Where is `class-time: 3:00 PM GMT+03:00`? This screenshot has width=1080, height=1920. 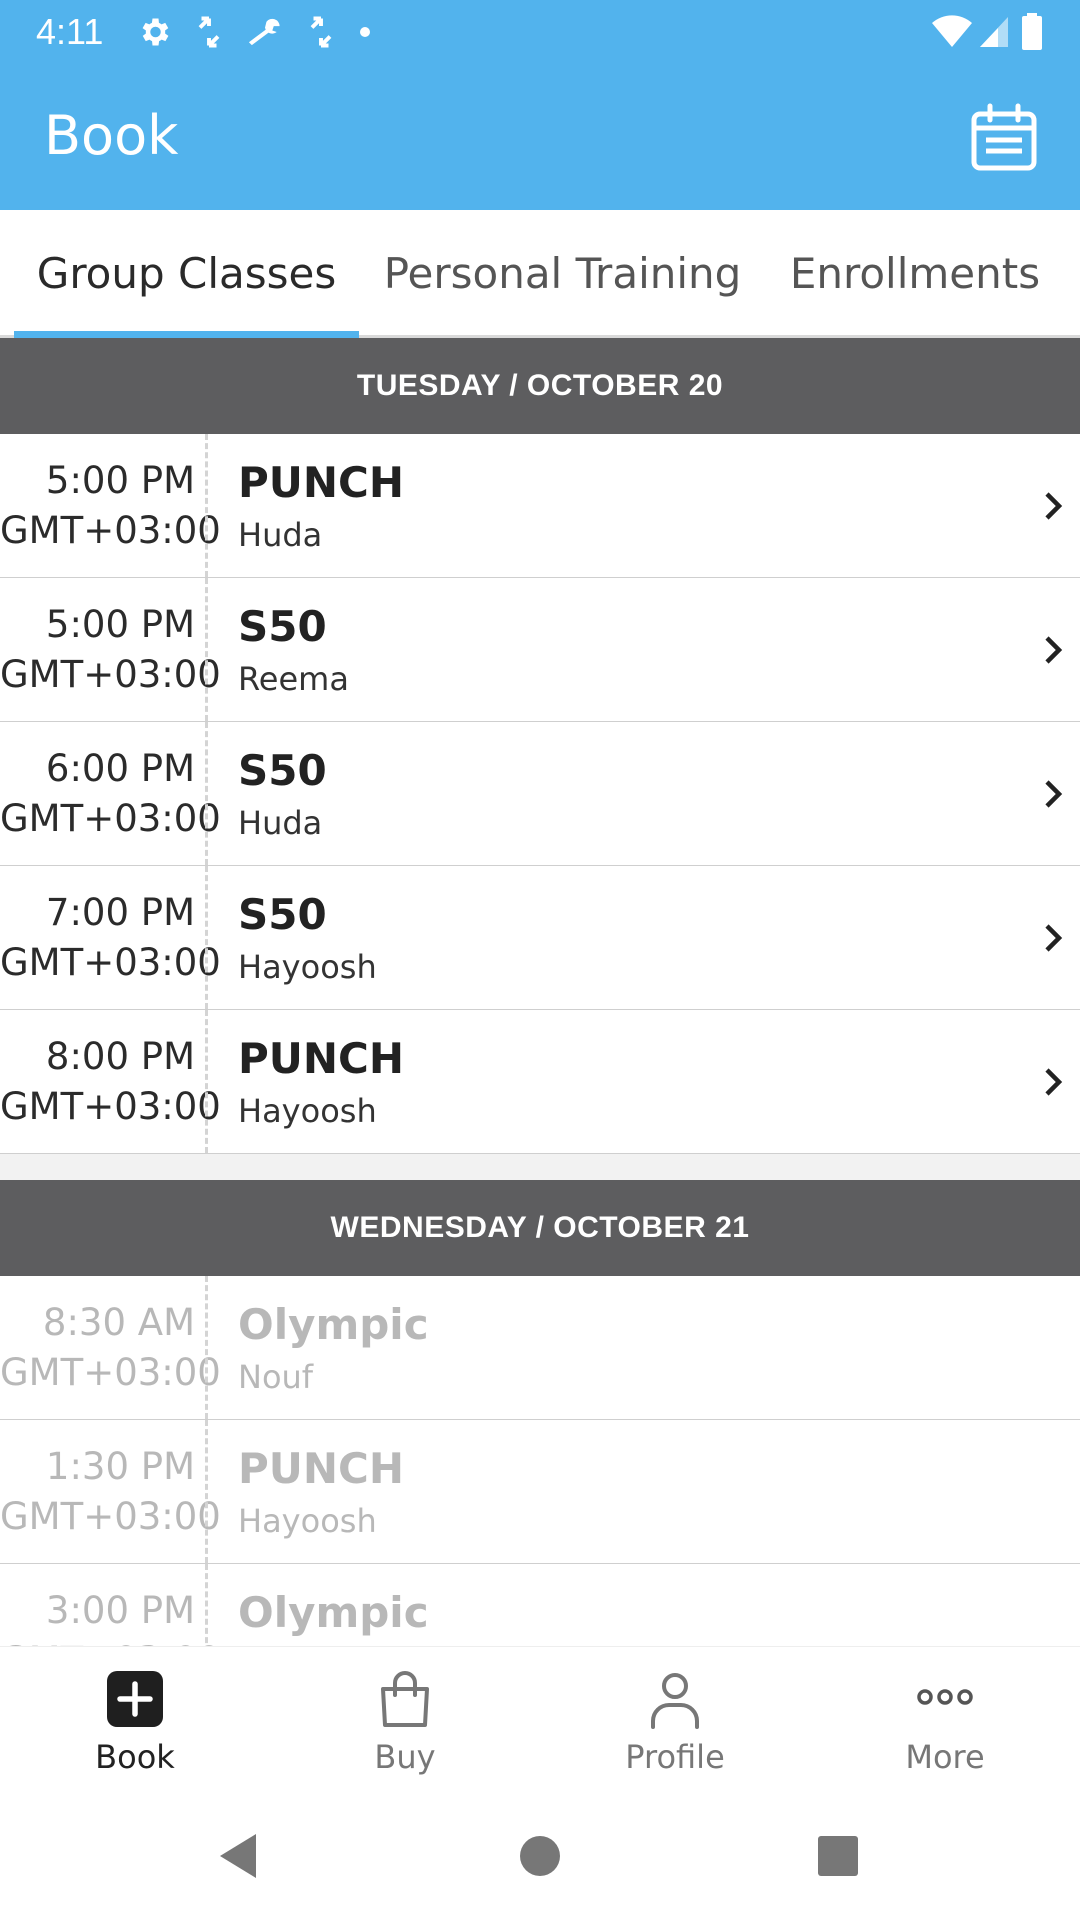 class-time: 3:00 PM GMT+03:00 is located at coordinates (110, 1616).